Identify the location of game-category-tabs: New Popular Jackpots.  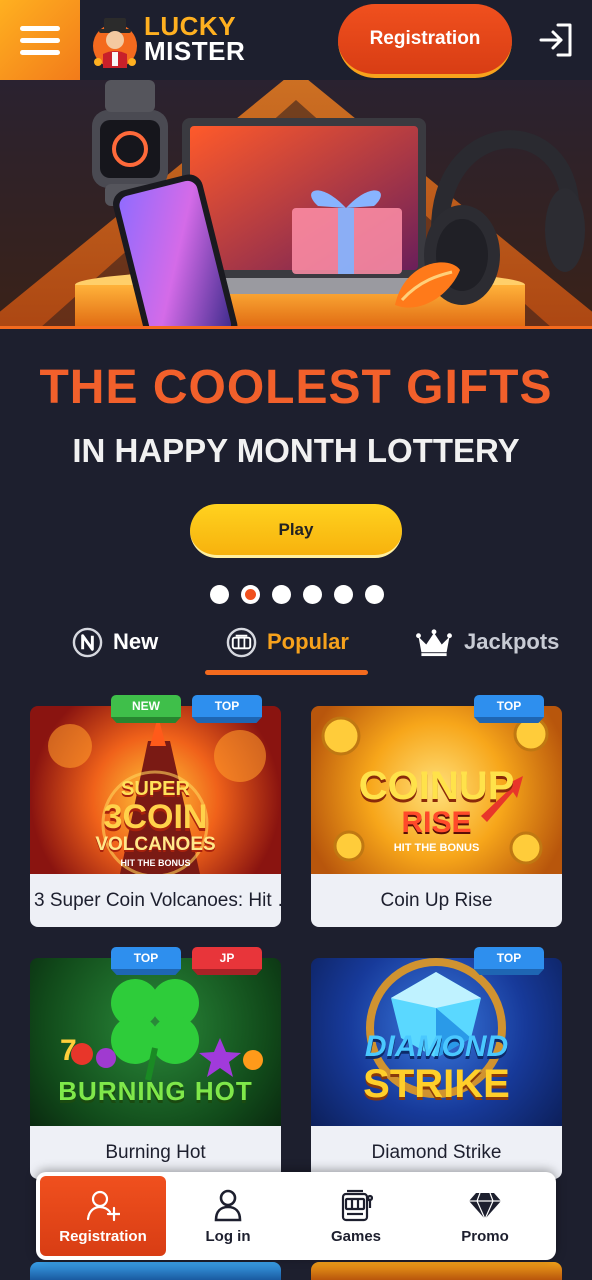
(296, 645).